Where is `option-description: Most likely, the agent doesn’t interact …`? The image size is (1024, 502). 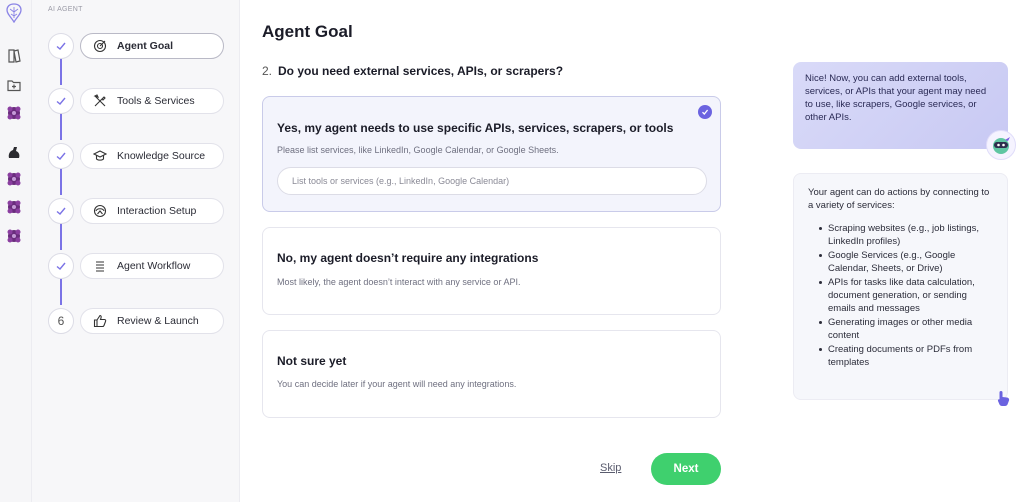
option-description: Most likely, the agent doesn’t interact … is located at coordinates (399, 282).